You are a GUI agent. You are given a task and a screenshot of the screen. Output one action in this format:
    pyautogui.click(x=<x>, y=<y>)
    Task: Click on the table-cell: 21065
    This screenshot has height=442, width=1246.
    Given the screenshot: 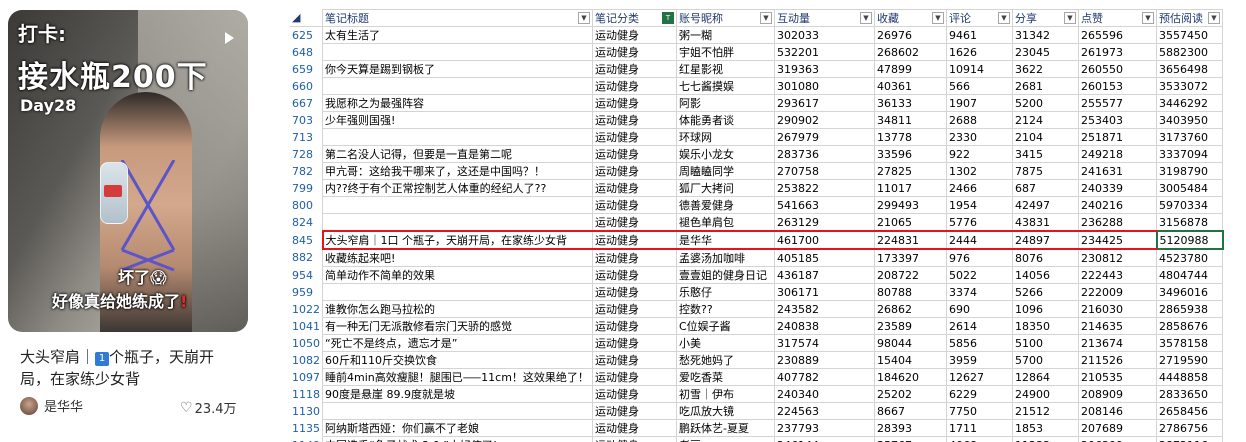 What is the action you would take?
    pyautogui.click(x=910, y=222)
    